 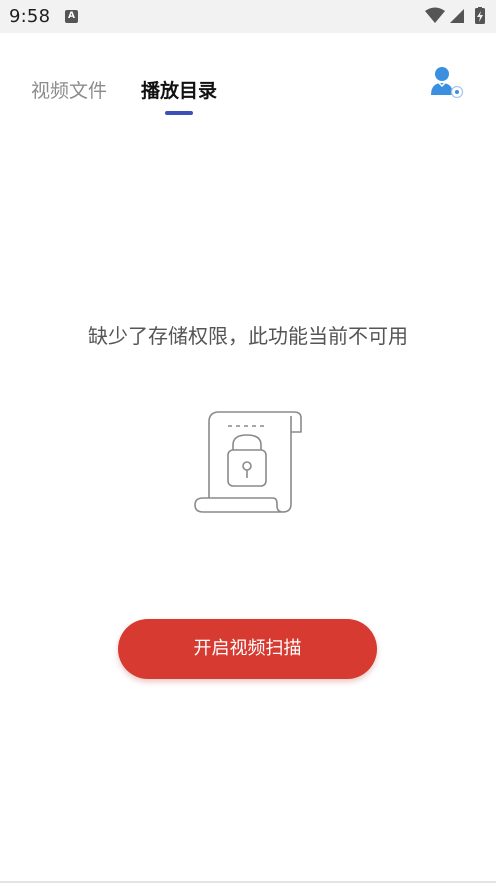 What do you see at coordinates (30, 16) in the screenshot?
I see `status-time: 9:58` at bounding box center [30, 16].